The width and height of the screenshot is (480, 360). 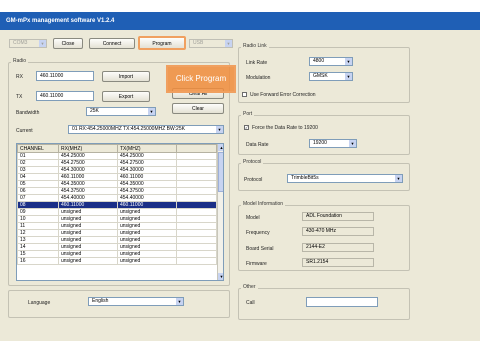 I want to click on table-row: 01 454.25000 454.25000, so click(x=117, y=156).